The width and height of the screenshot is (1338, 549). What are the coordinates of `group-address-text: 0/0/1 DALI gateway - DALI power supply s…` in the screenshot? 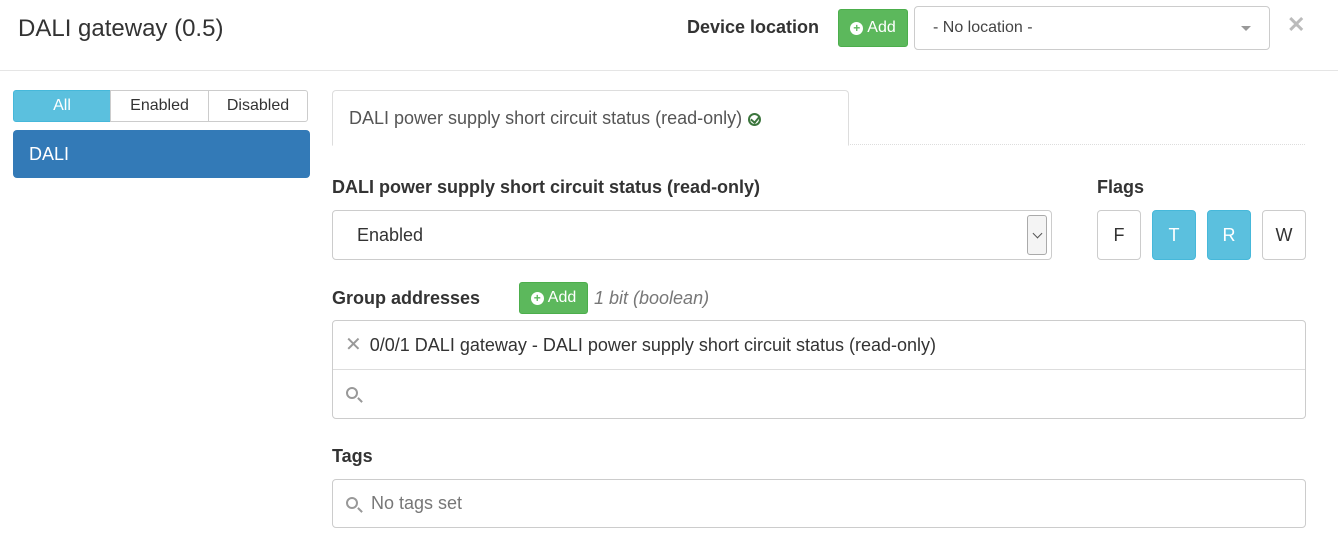 It's located at (653, 345).